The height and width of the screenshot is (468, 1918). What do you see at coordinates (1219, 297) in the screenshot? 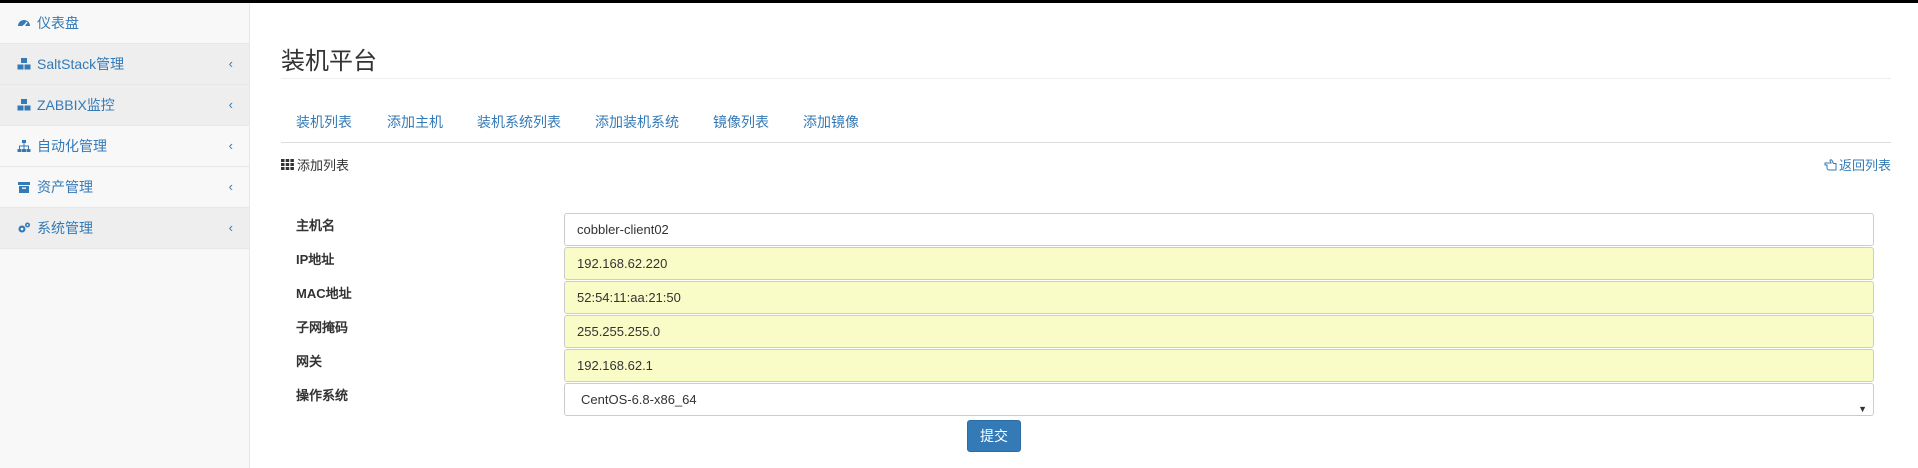
I see `mac-input` at bounding box center [1219, 297].